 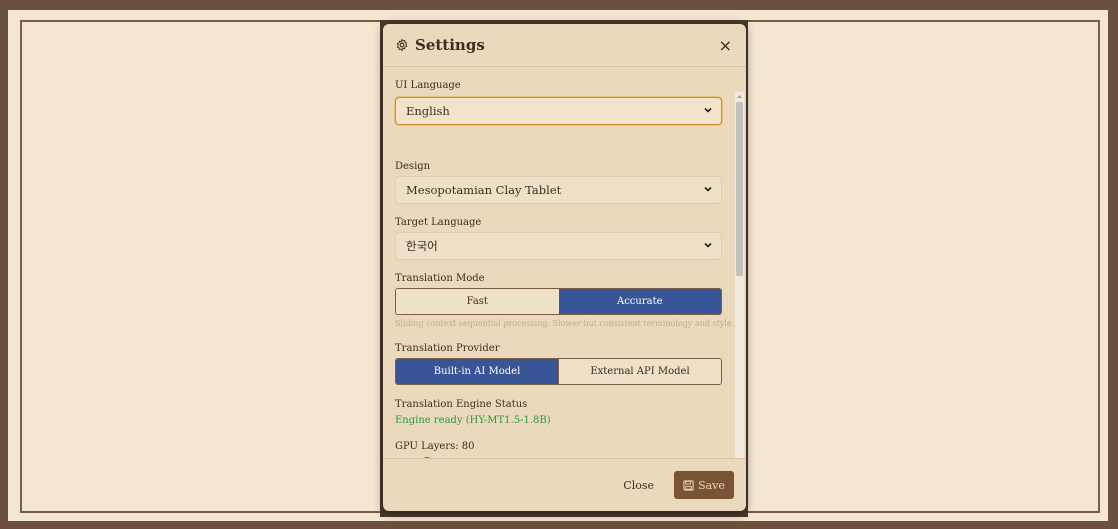 I want to click on save-label: Save, so click(x=711, y=485).